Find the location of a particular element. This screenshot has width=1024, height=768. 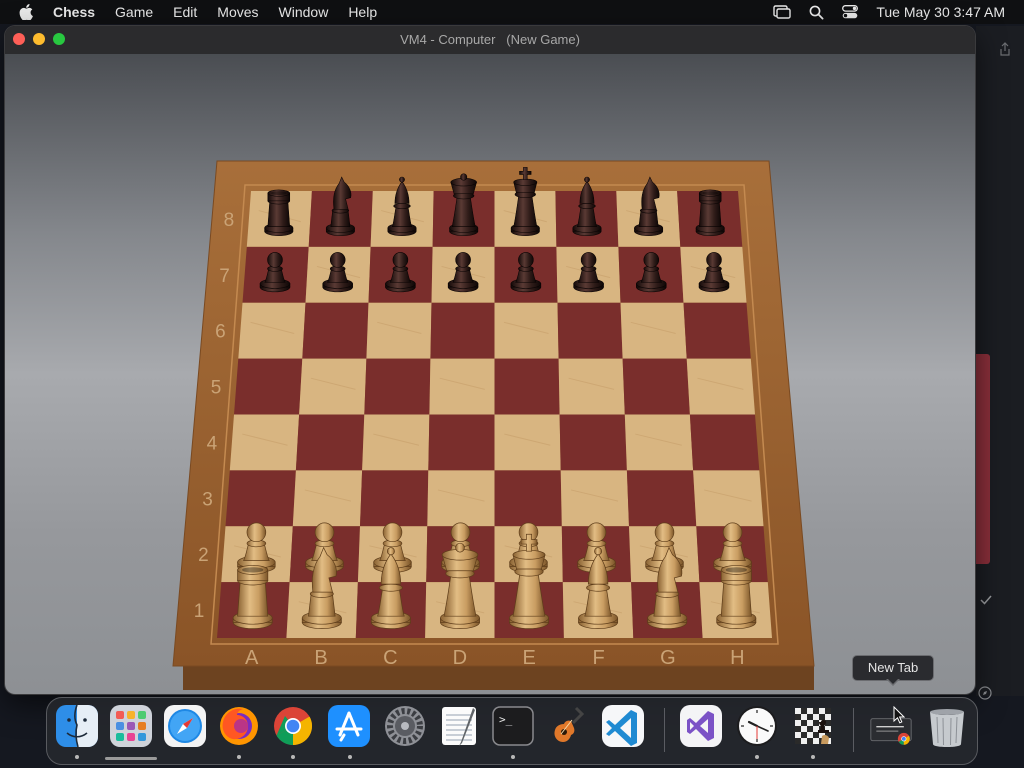

board-square-e5 is located at coordinates (527, 386).